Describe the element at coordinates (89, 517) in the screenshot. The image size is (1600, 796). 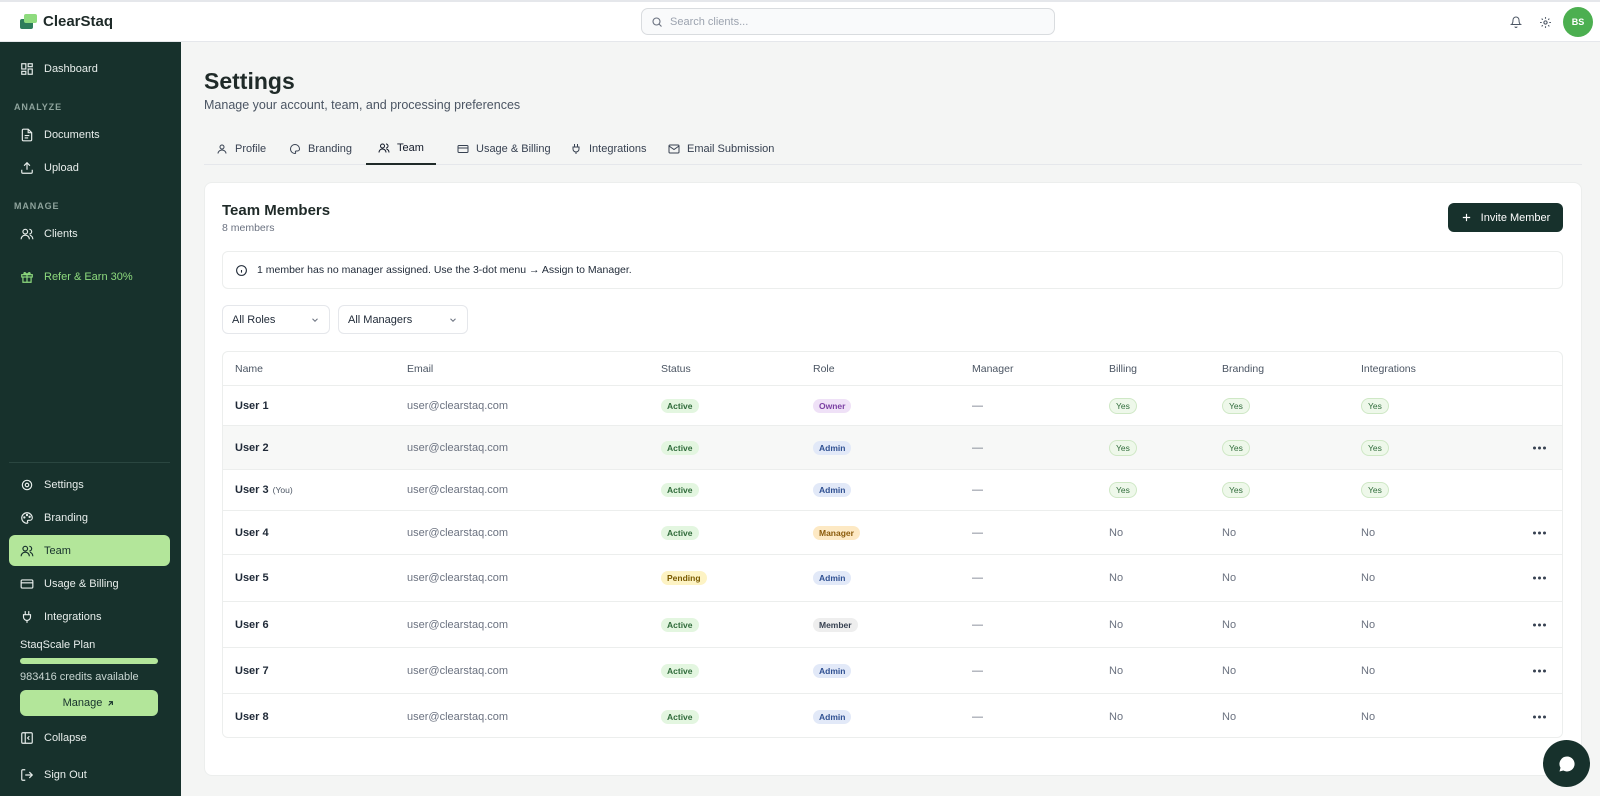
I see `sidebar-item-branding: Branding` at that location.